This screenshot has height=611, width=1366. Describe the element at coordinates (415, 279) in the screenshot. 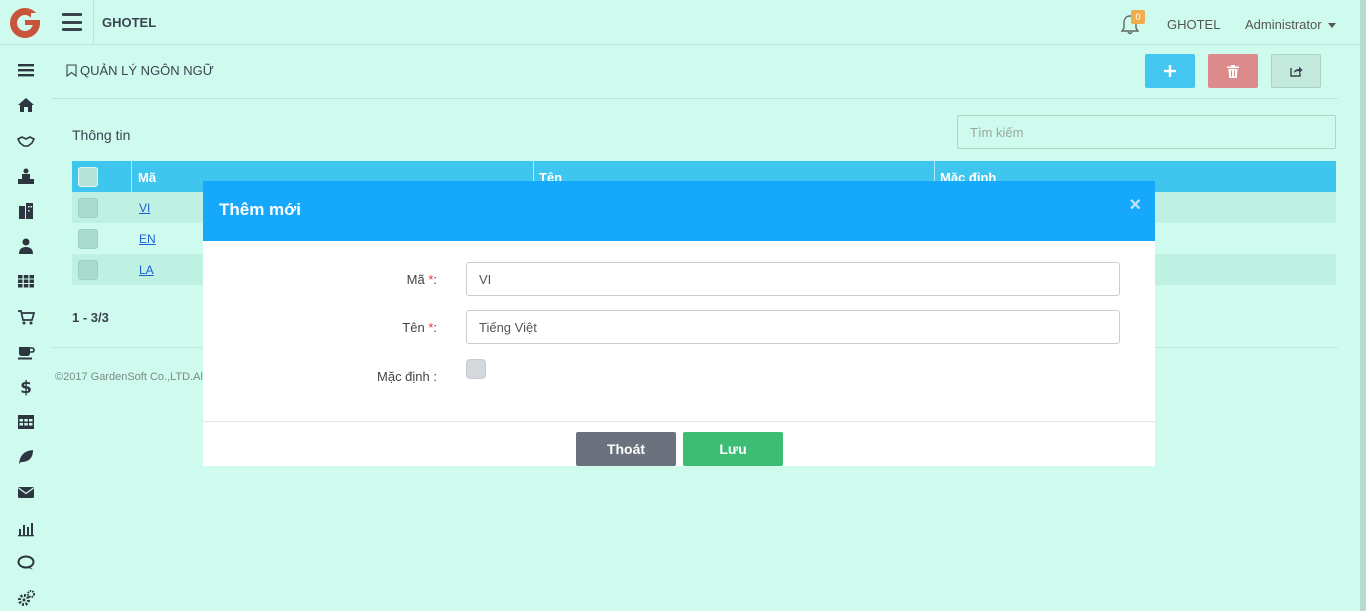

I see `code-label-text: Mã` at that location.